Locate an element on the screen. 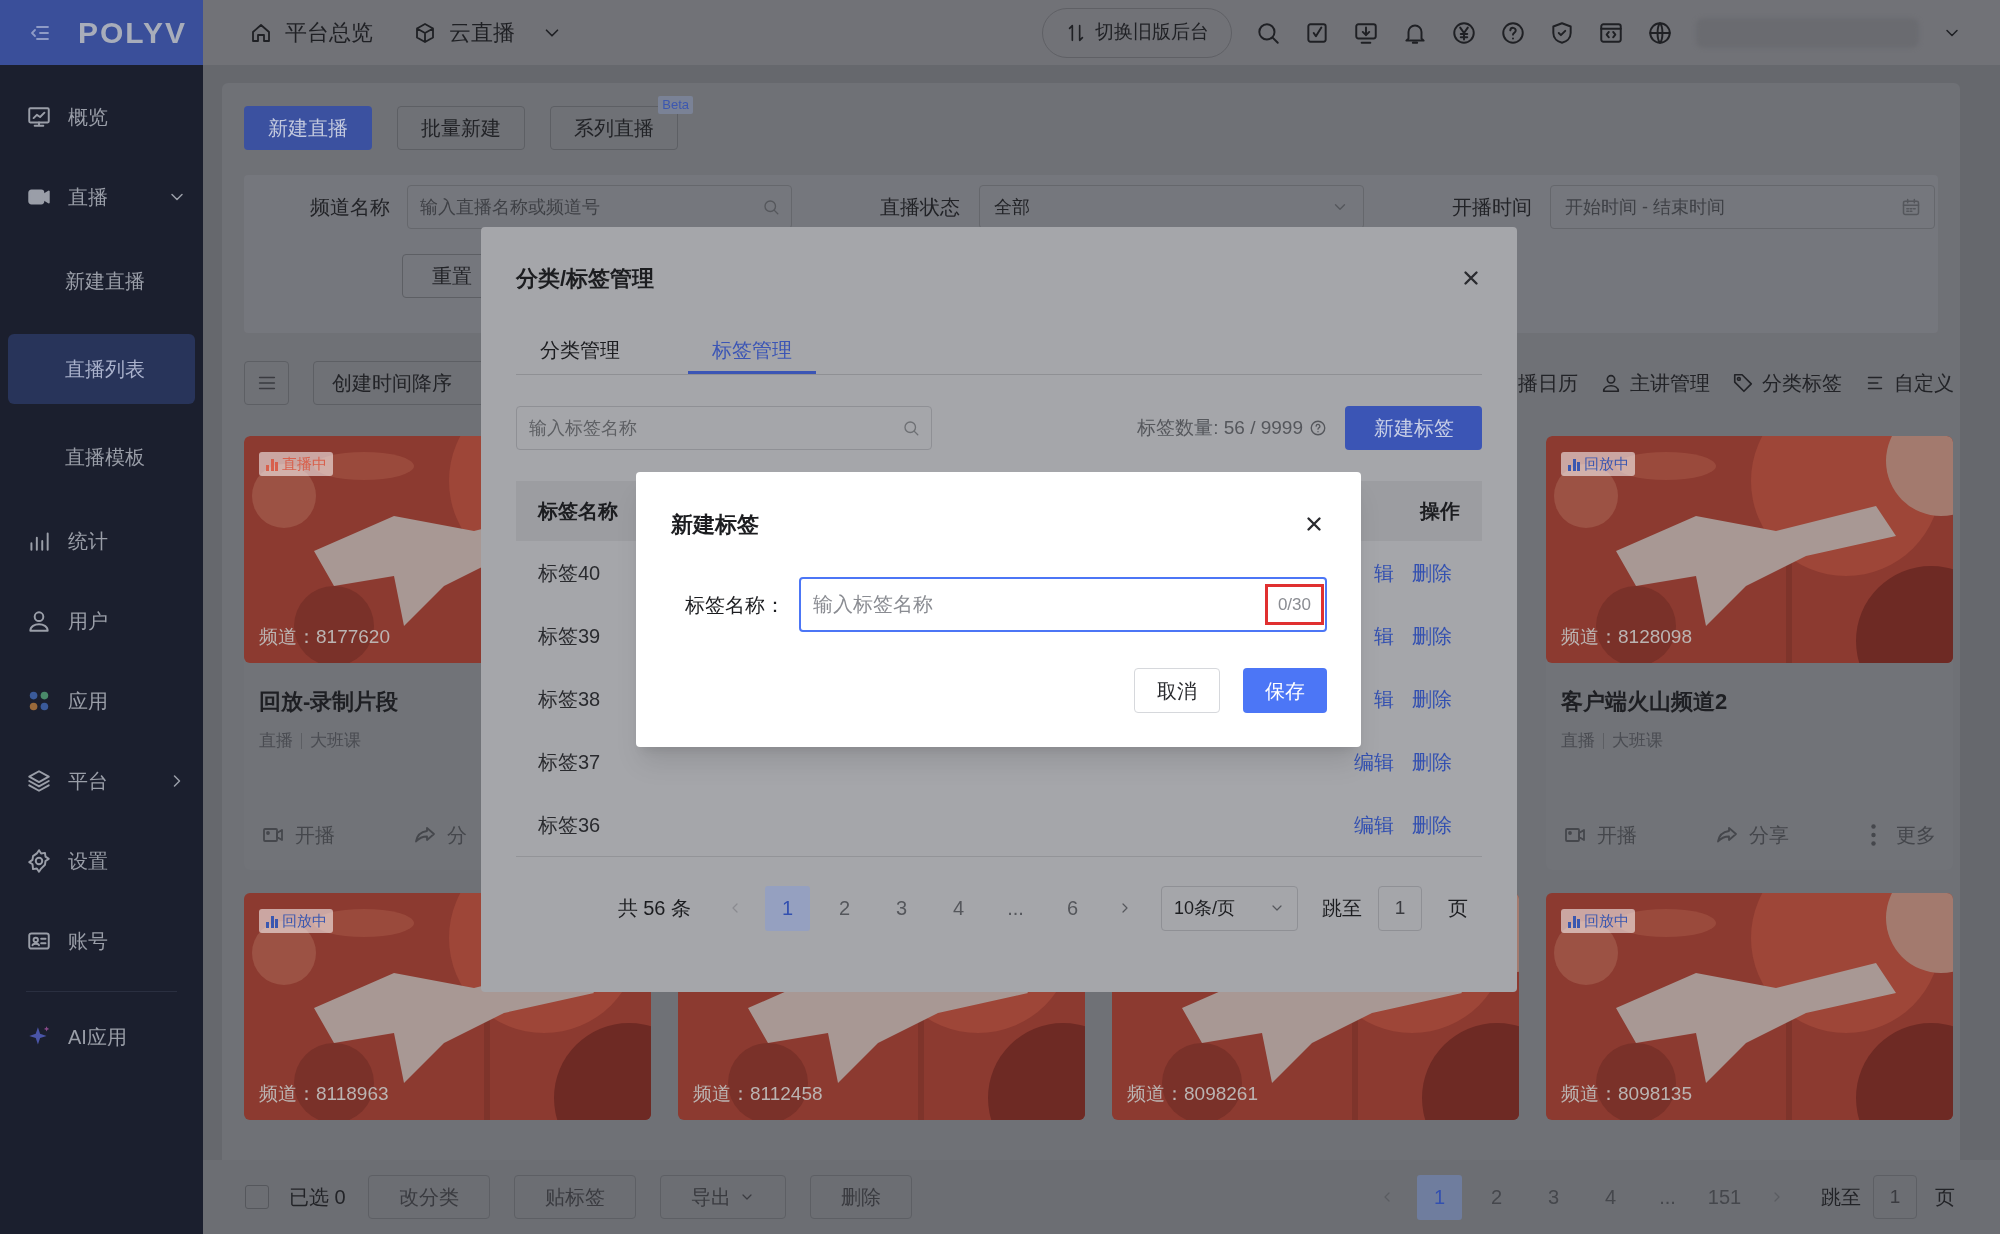 The image size is (2000, 1234). channel-id: 频道：8128098 is located at coordinates (1626, 636).